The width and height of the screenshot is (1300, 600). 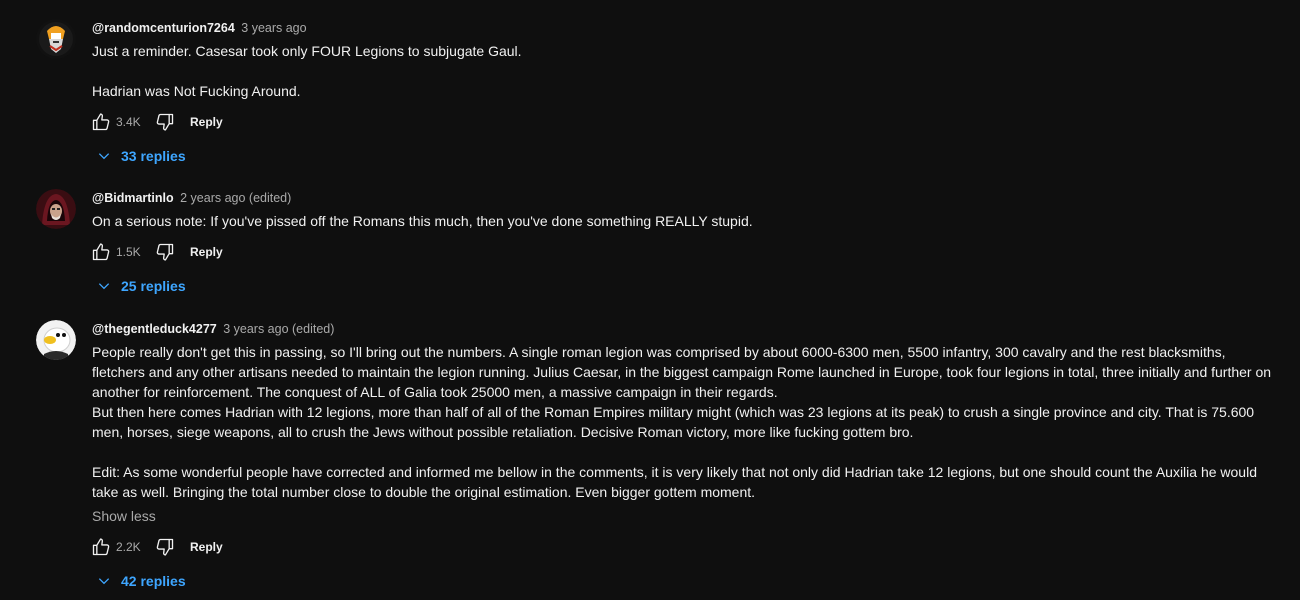 What do you see at coordinates (153, 286) in the screenshot?
I see `replies-count: 25 replies` at bounding box center [153, 286].